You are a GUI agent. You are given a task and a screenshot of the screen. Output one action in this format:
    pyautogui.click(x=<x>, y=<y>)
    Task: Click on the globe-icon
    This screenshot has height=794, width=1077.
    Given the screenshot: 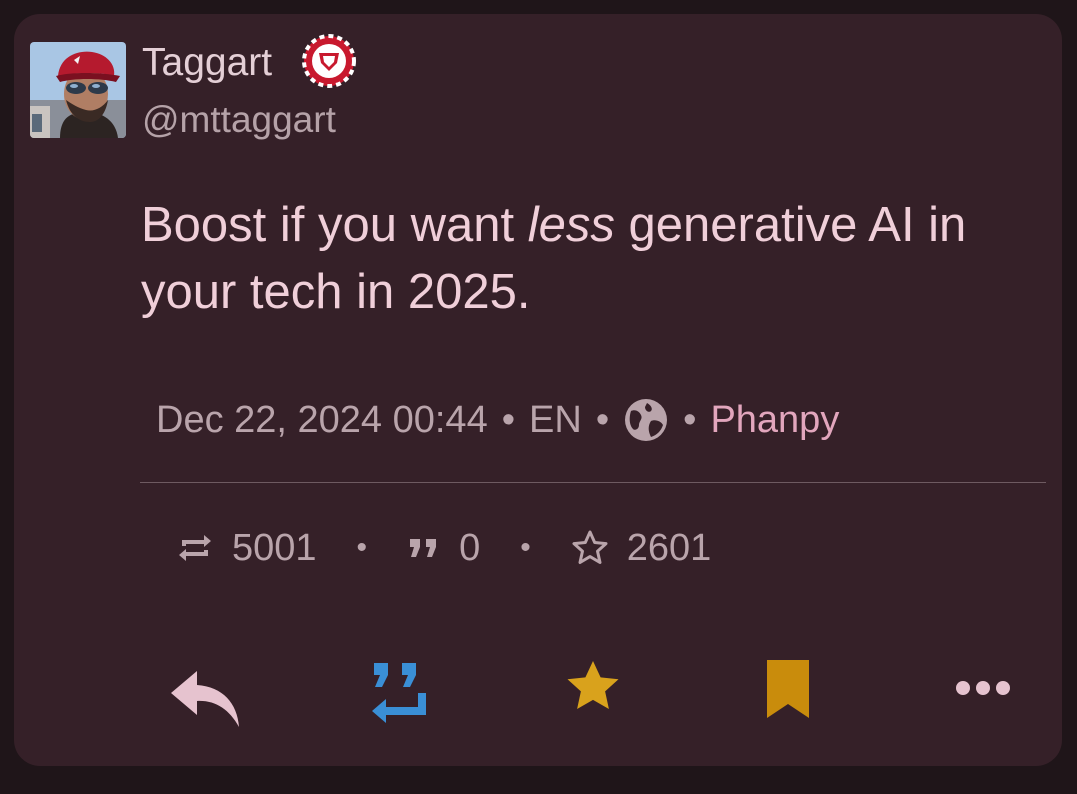 What is the action you would take?
    pyautogui.click(x=646, y=420)
    